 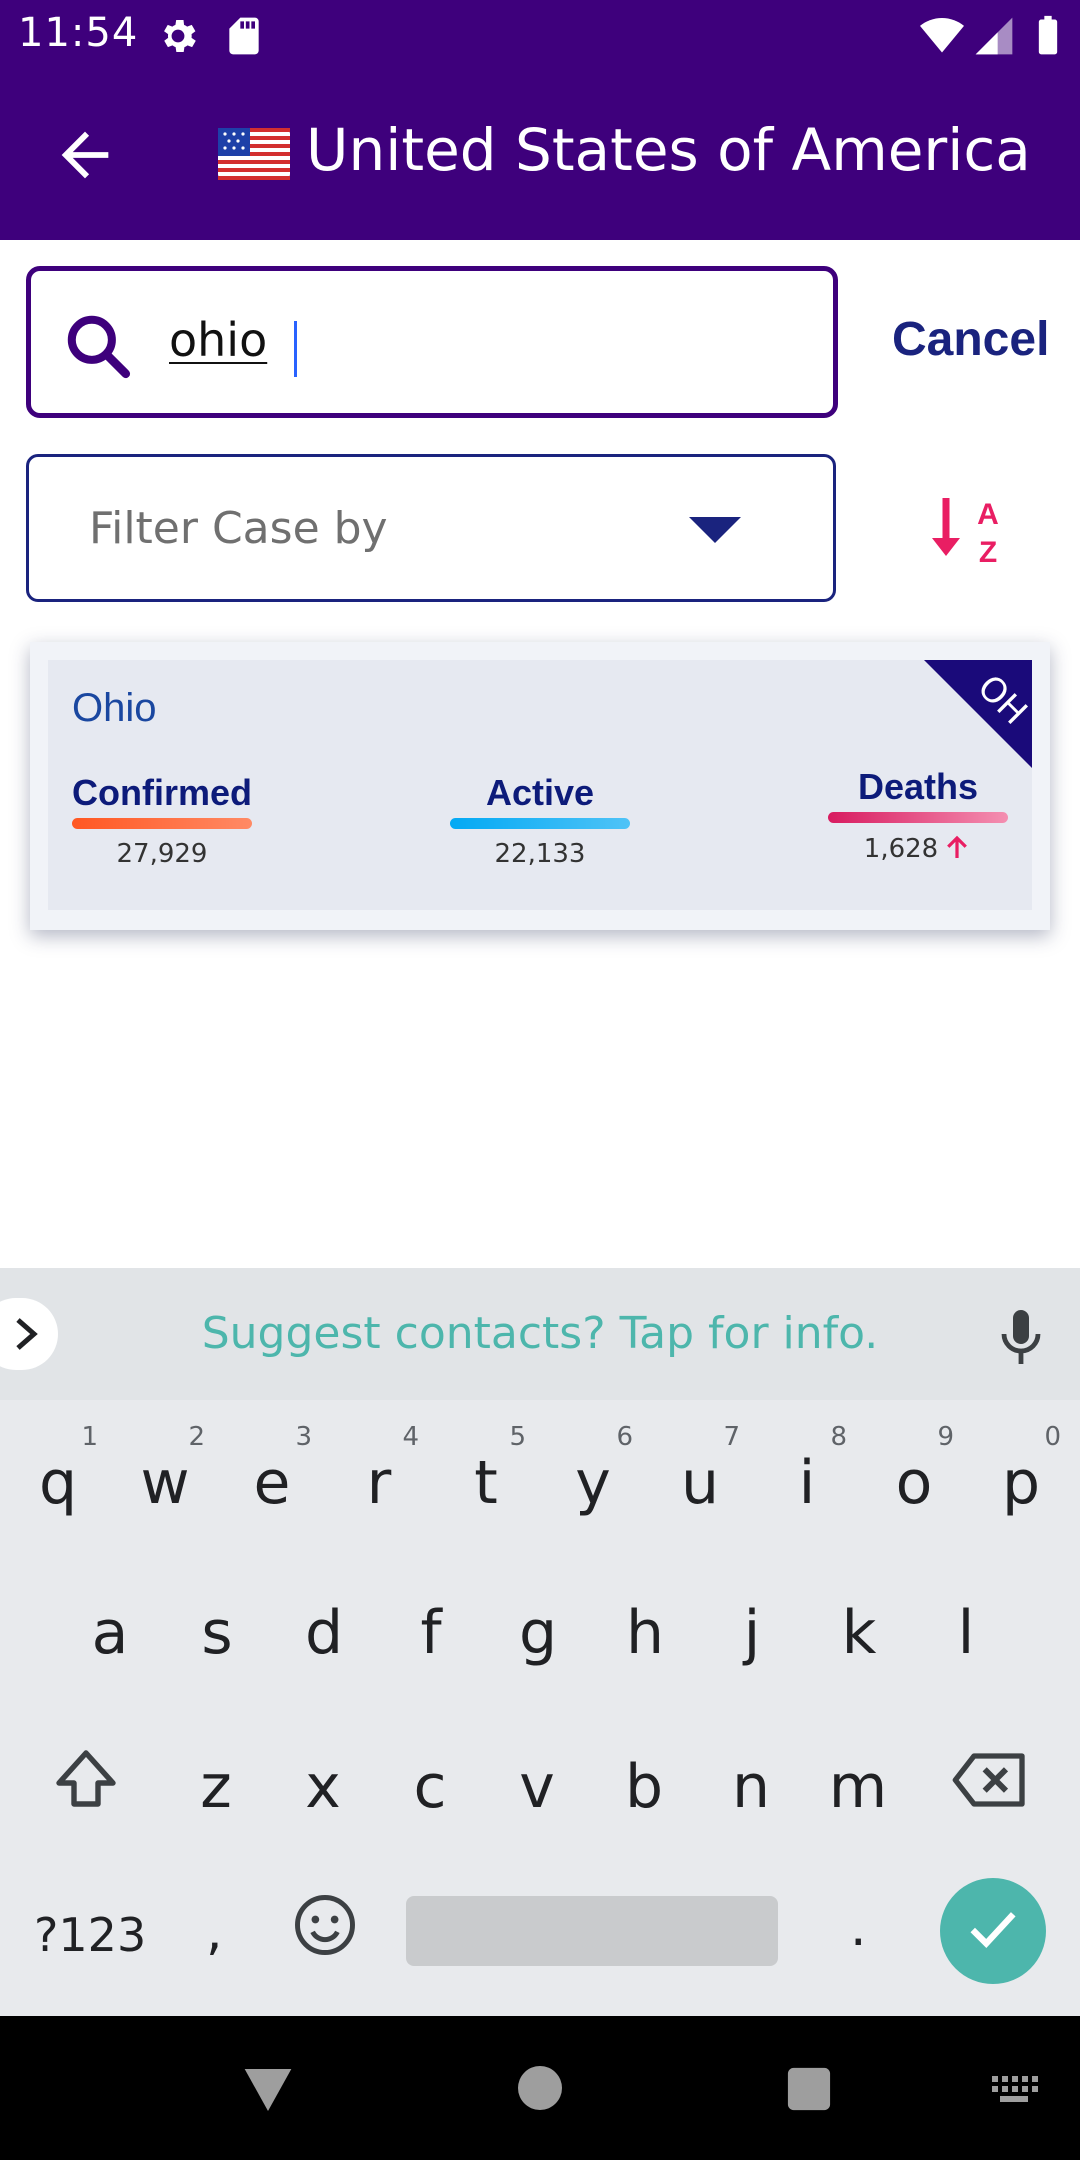 What do you see at coordinates (272, 1483) in the screenshot?
I see `key-label: e` at bounding box center [272, 1483].